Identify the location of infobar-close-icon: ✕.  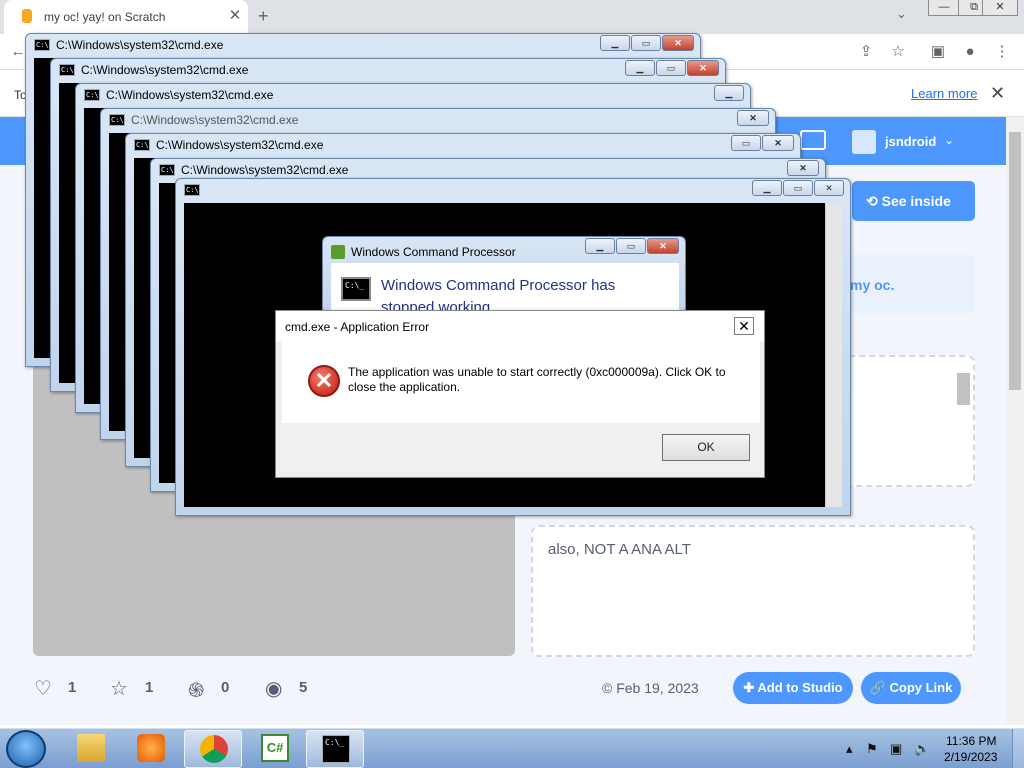
(997, 93).